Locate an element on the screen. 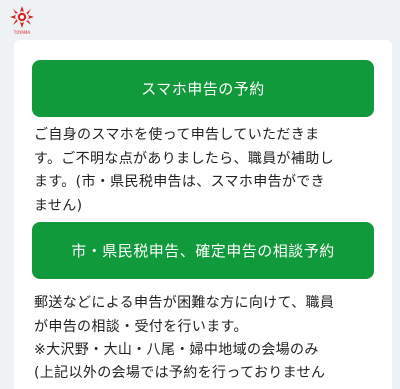 This screenshot has width=400, height=389. description-line: ません) is located at coordinates (58, 205).